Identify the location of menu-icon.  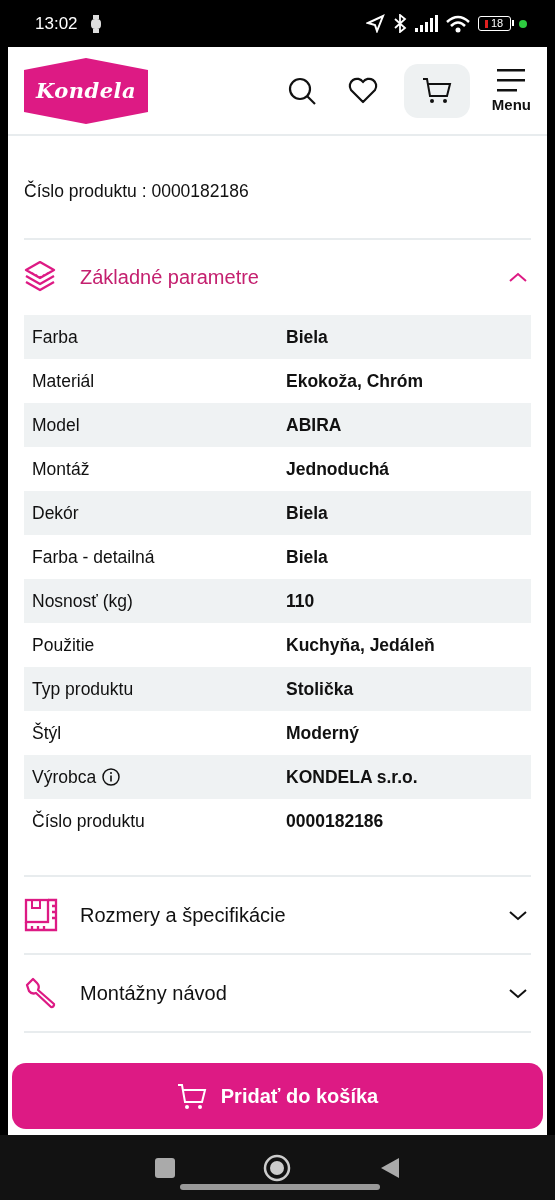
(511, 80).